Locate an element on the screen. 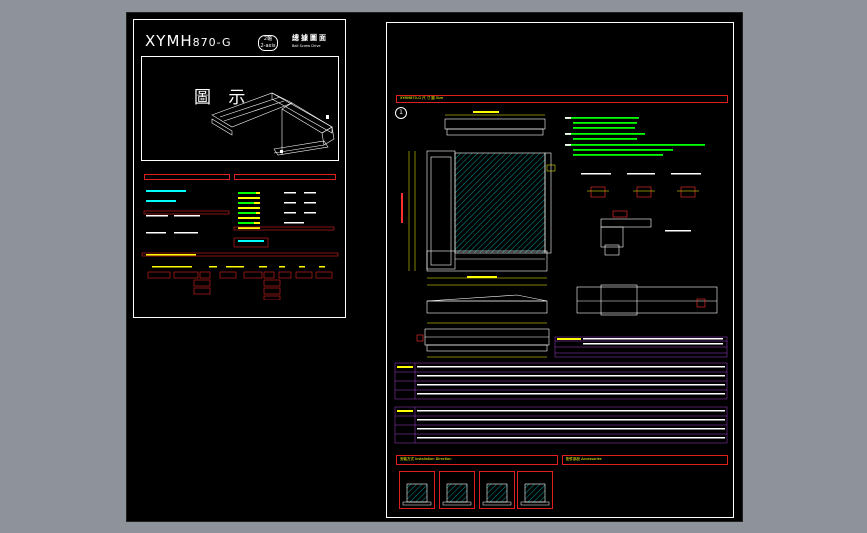  model-suffix: 870-G is located at coordinates (212, 42).